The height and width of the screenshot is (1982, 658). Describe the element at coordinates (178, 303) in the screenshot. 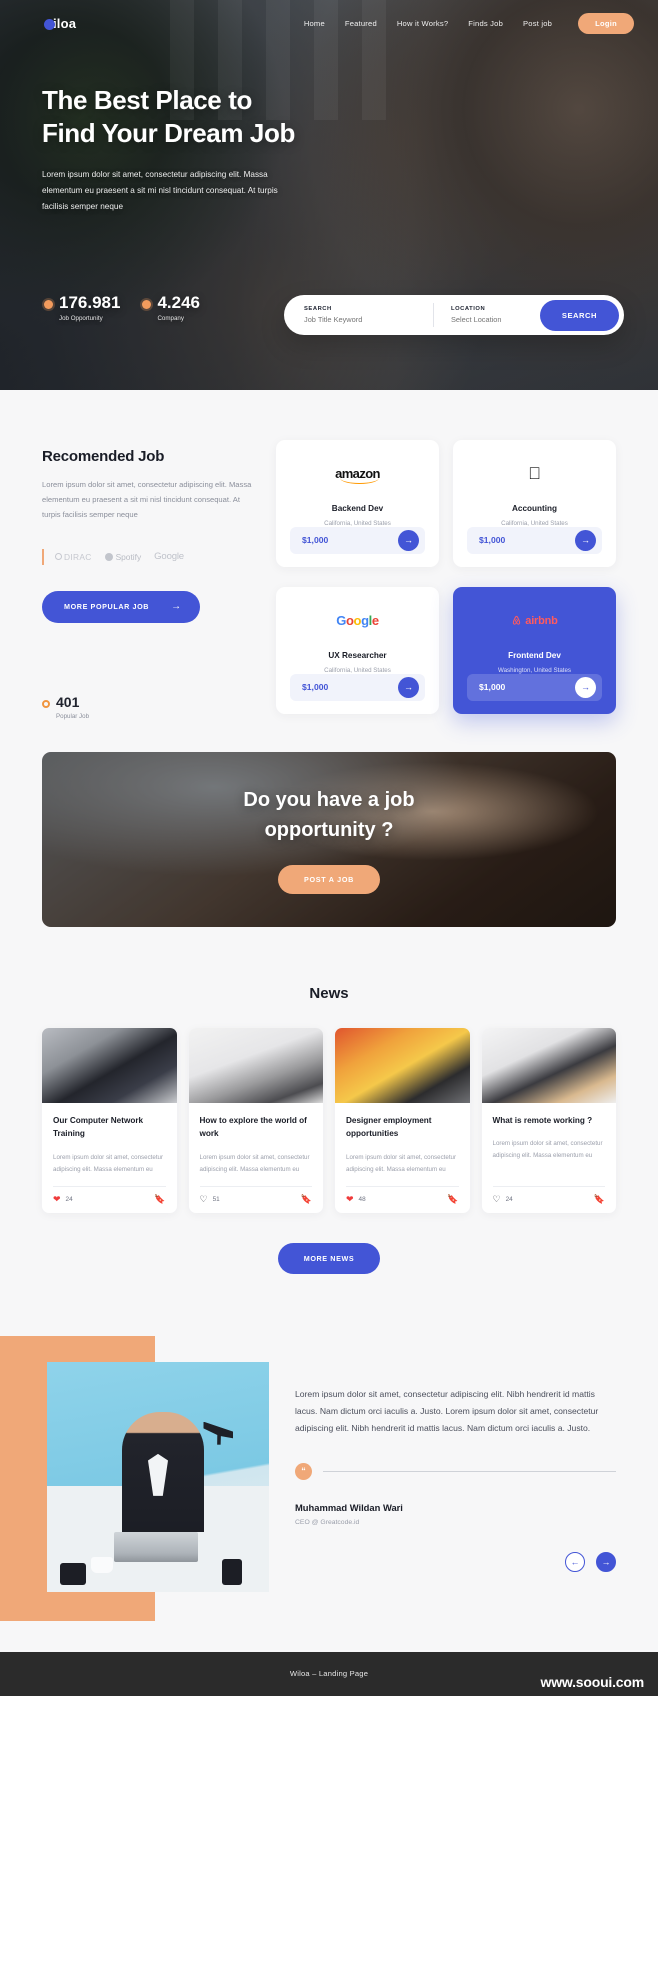

I see `stat-value: 4.246` at that location.